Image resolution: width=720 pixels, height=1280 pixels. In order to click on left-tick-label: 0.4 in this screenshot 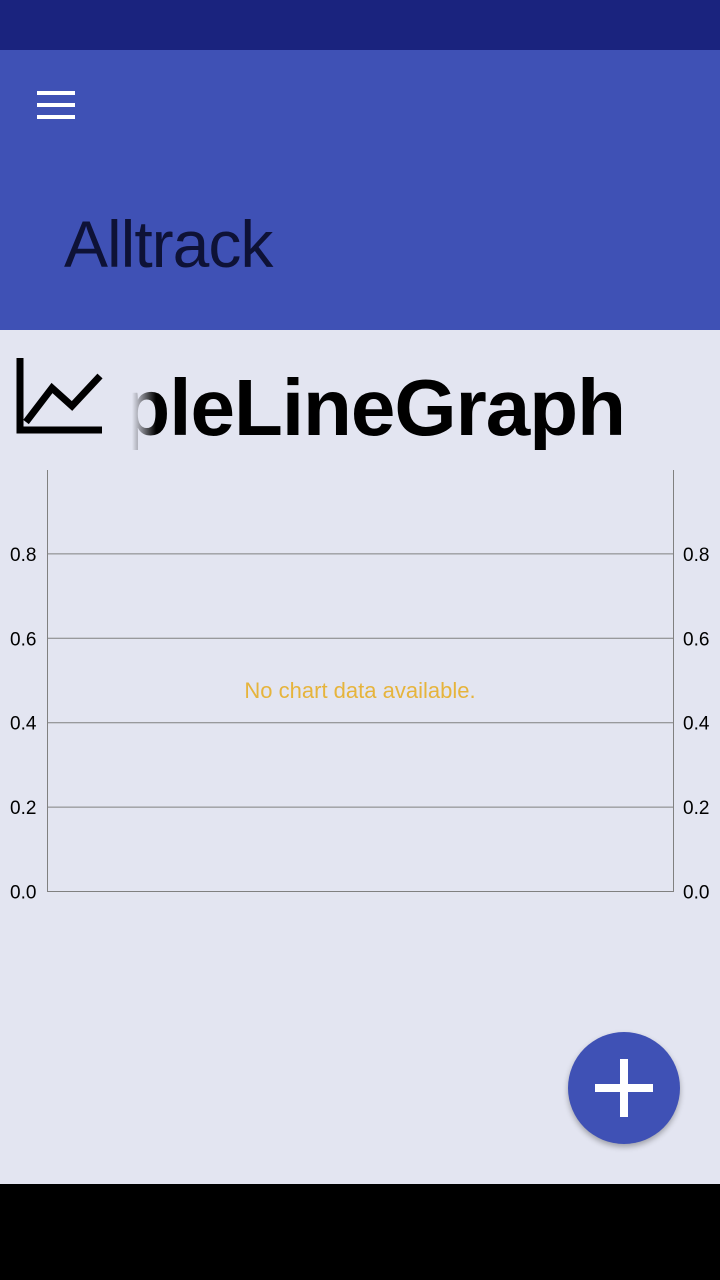, I will do `click(23, 724)`.